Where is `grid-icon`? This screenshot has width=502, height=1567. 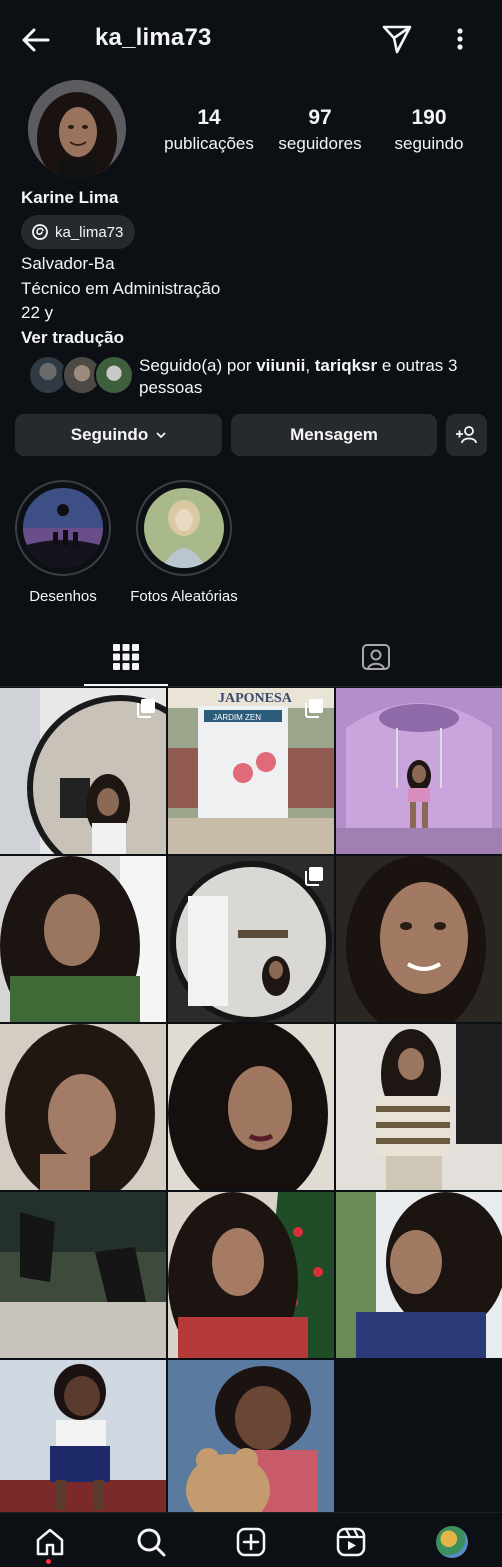 grid-icon is located at coordinates (126, 657).